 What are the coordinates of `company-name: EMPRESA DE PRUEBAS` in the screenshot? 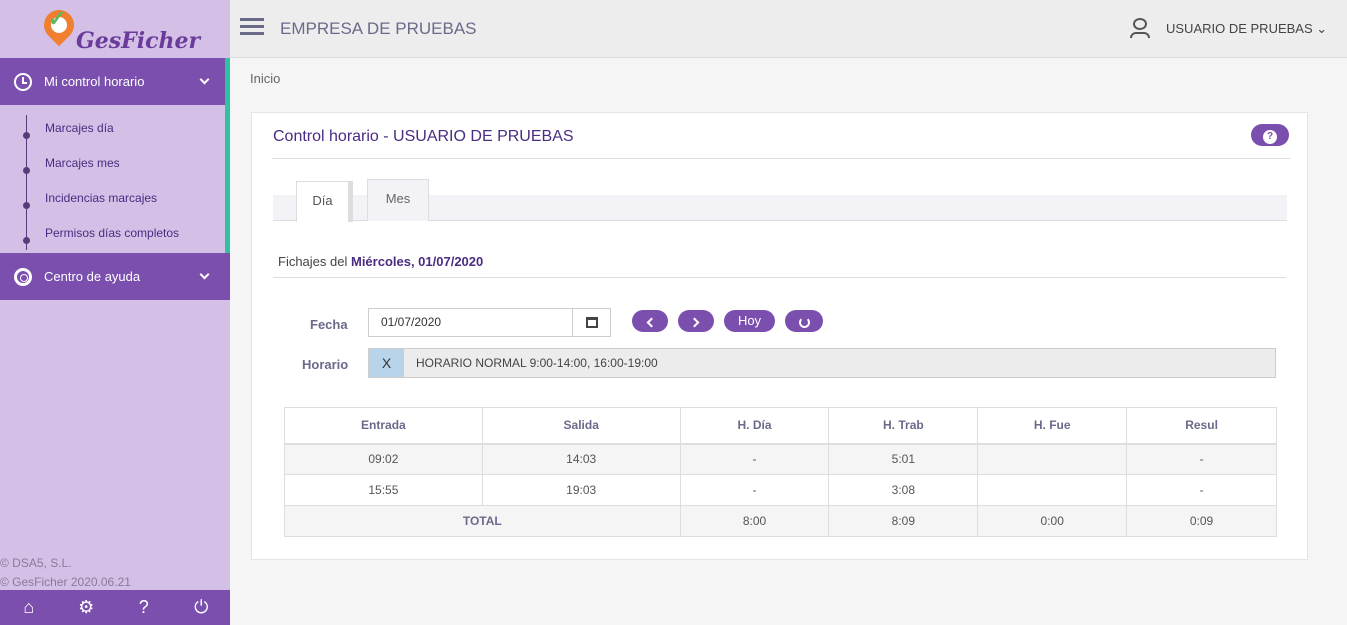 It's located at (378, 28).